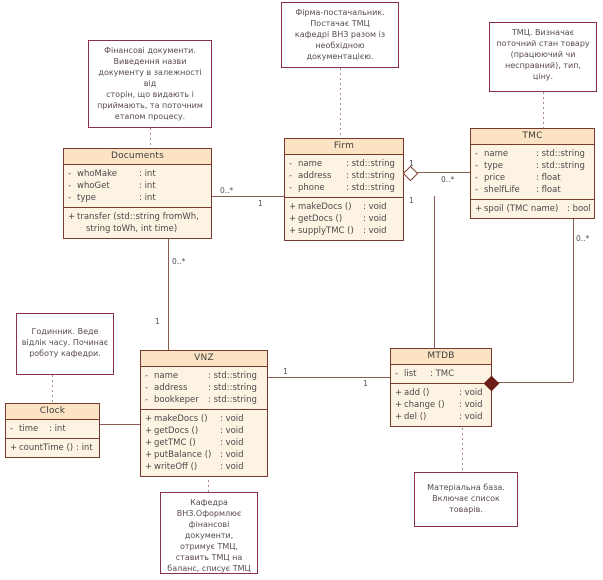 The width and height of the screenshot is (603, 580). What do you see at coordinates (495, 178) in the screenshot?
I see `attribute-name: price` at bounding box center [495, 178].